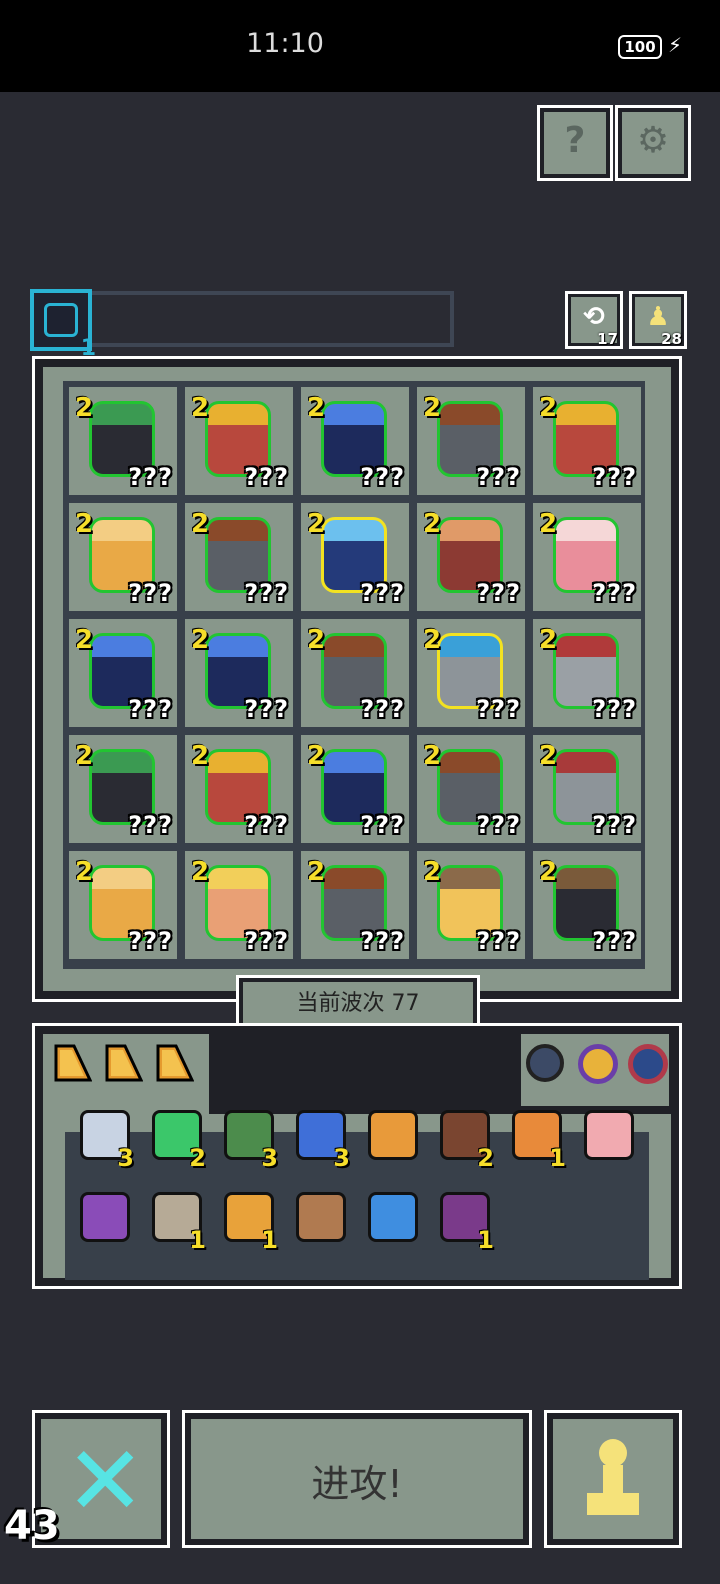 This screenshot has height=1584, width=720. What do you see at coordinates (675, 45) in the screenshot?
I see `charging-icon: ⚡` at bounding box center [675, 45].